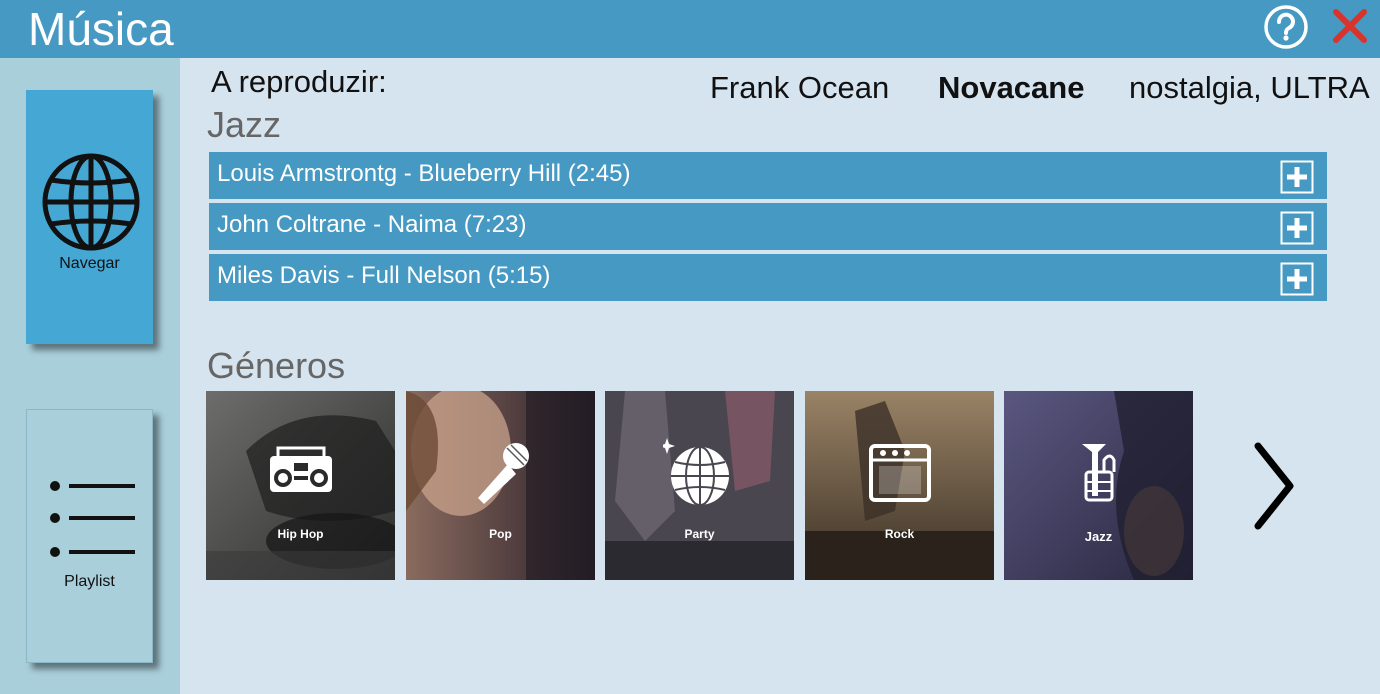 This screenshot has width=1380, height=694. I want to click on close-button, so click(1350, 26).